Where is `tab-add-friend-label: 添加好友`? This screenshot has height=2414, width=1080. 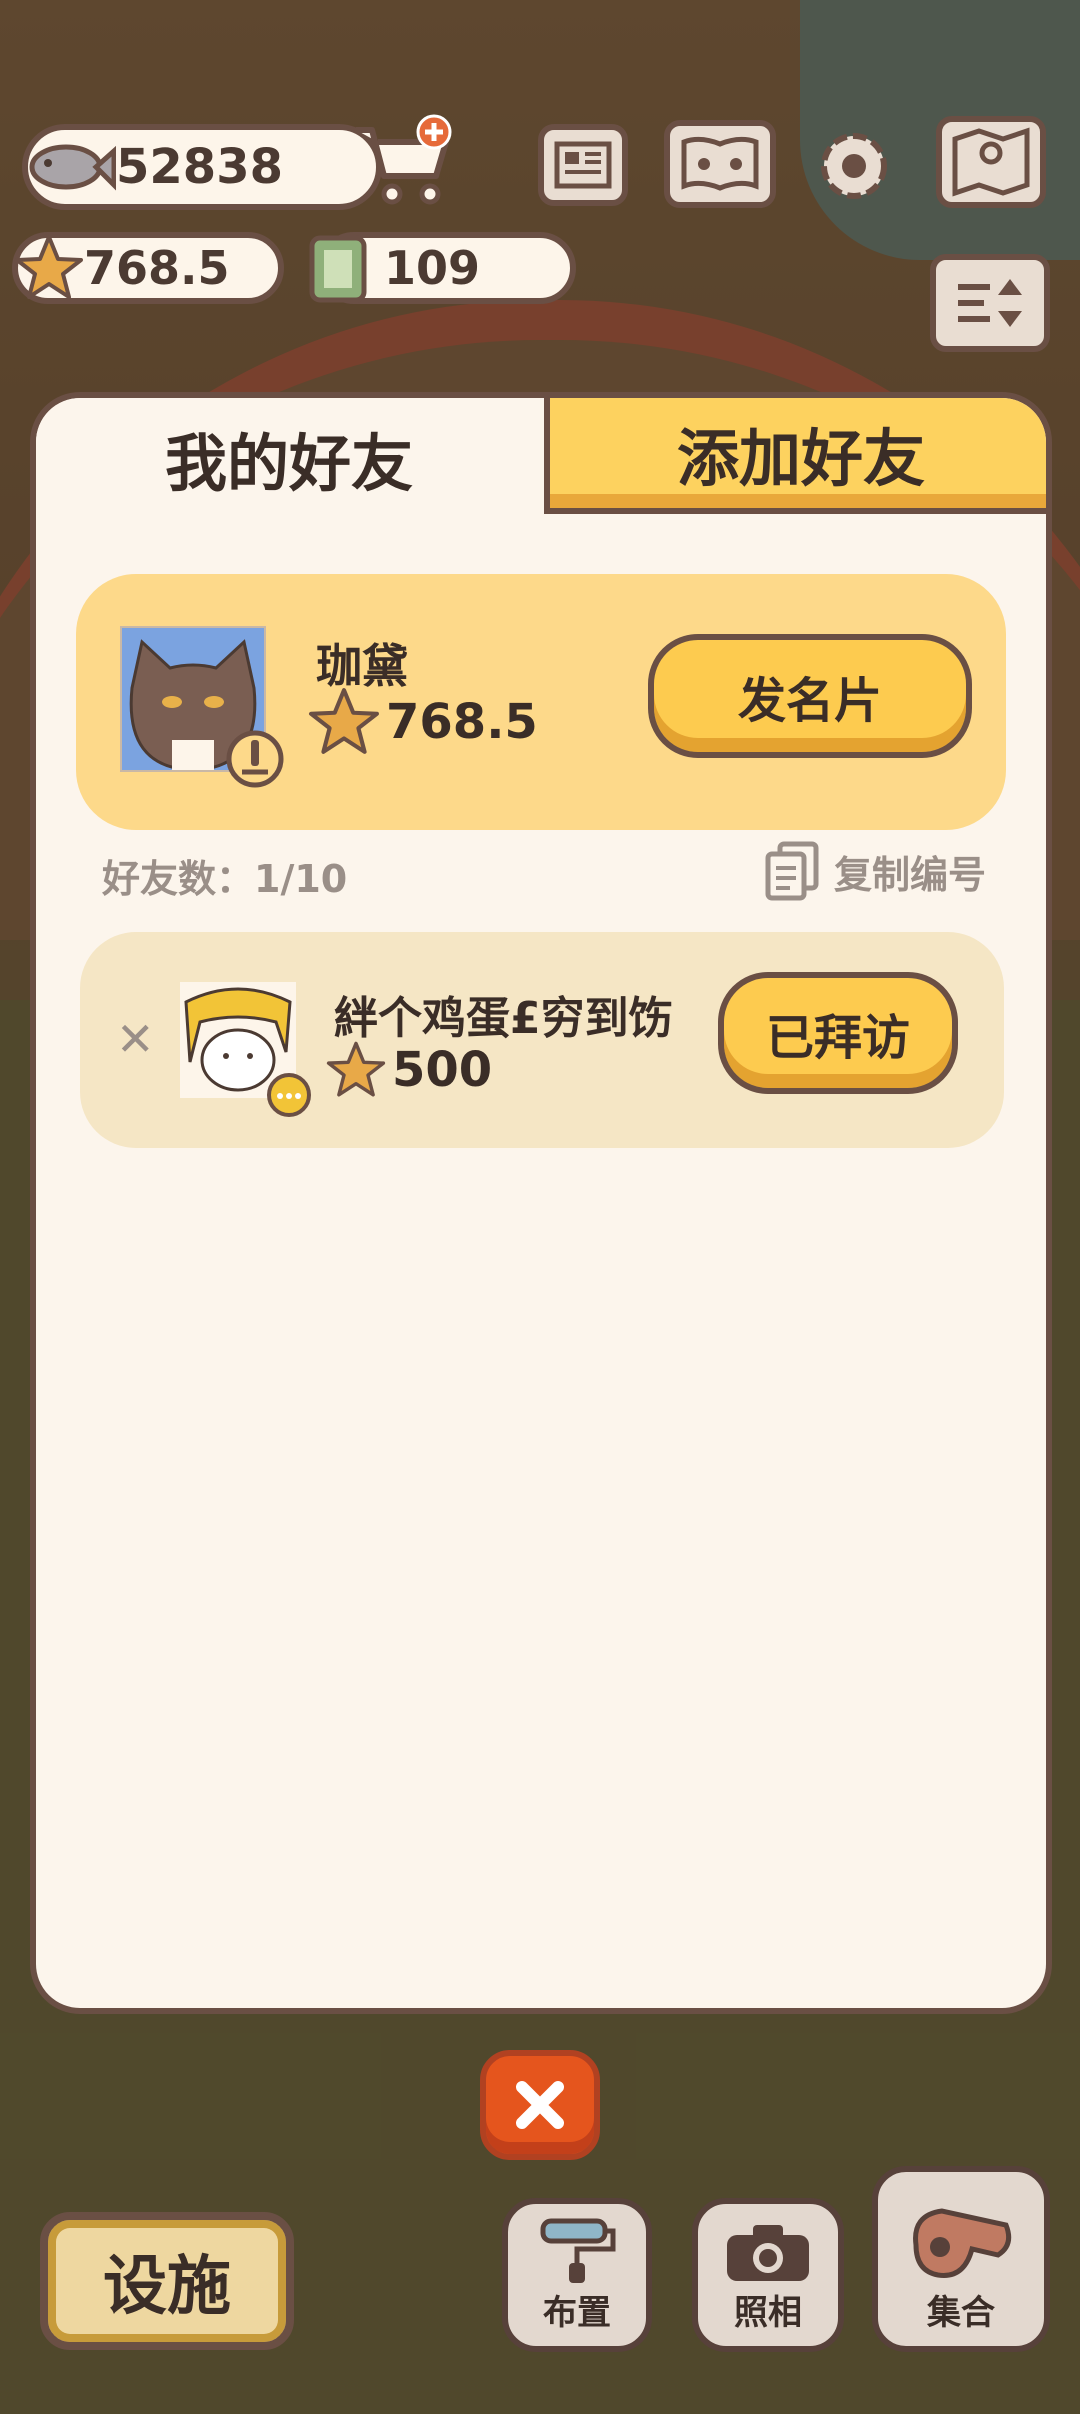 tab-add-friend-label: 添加好友 is located at coordinates (800, 458).